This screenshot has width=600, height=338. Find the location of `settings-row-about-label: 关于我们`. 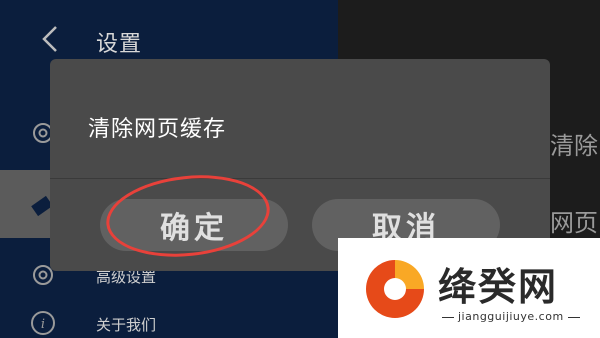

settings-row-about-label: 关于我们 is located at coordinates (126, 324).